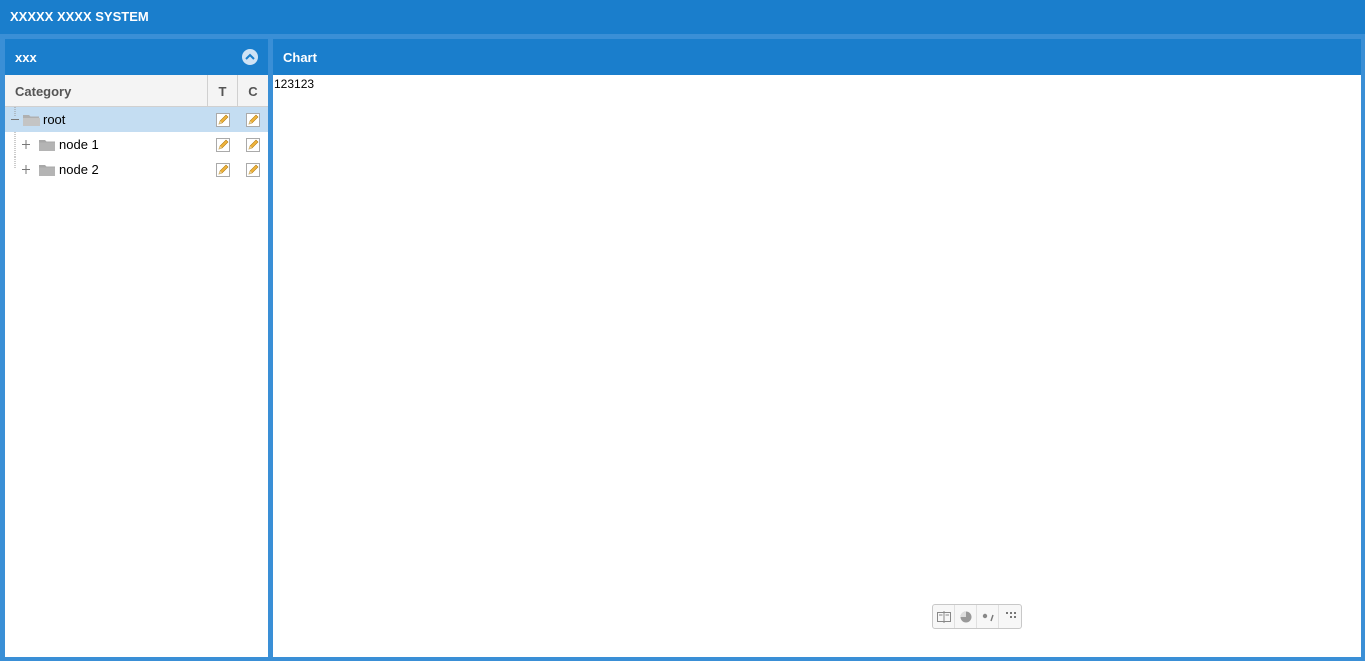 The height and width of the screenshot is (661, 1365). What do you see at coordinates (300, 57) in the screenshot?
I see `chart-panel-title: Chart` at bounding box center [300, 57].